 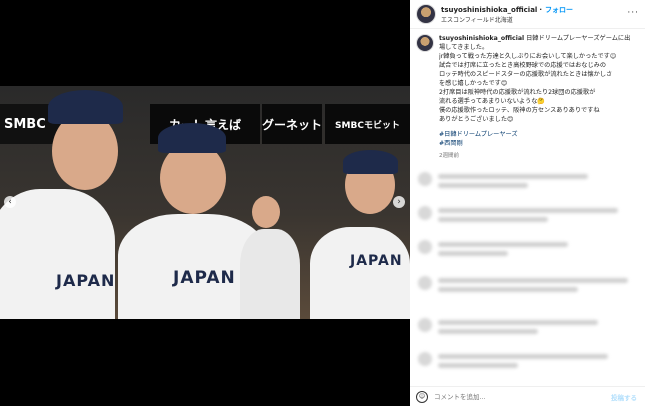 What do you see at coordinates (10, 202) in the screenshot?
I see `previous-image-button: ‹` at bounding box center [10, 202].